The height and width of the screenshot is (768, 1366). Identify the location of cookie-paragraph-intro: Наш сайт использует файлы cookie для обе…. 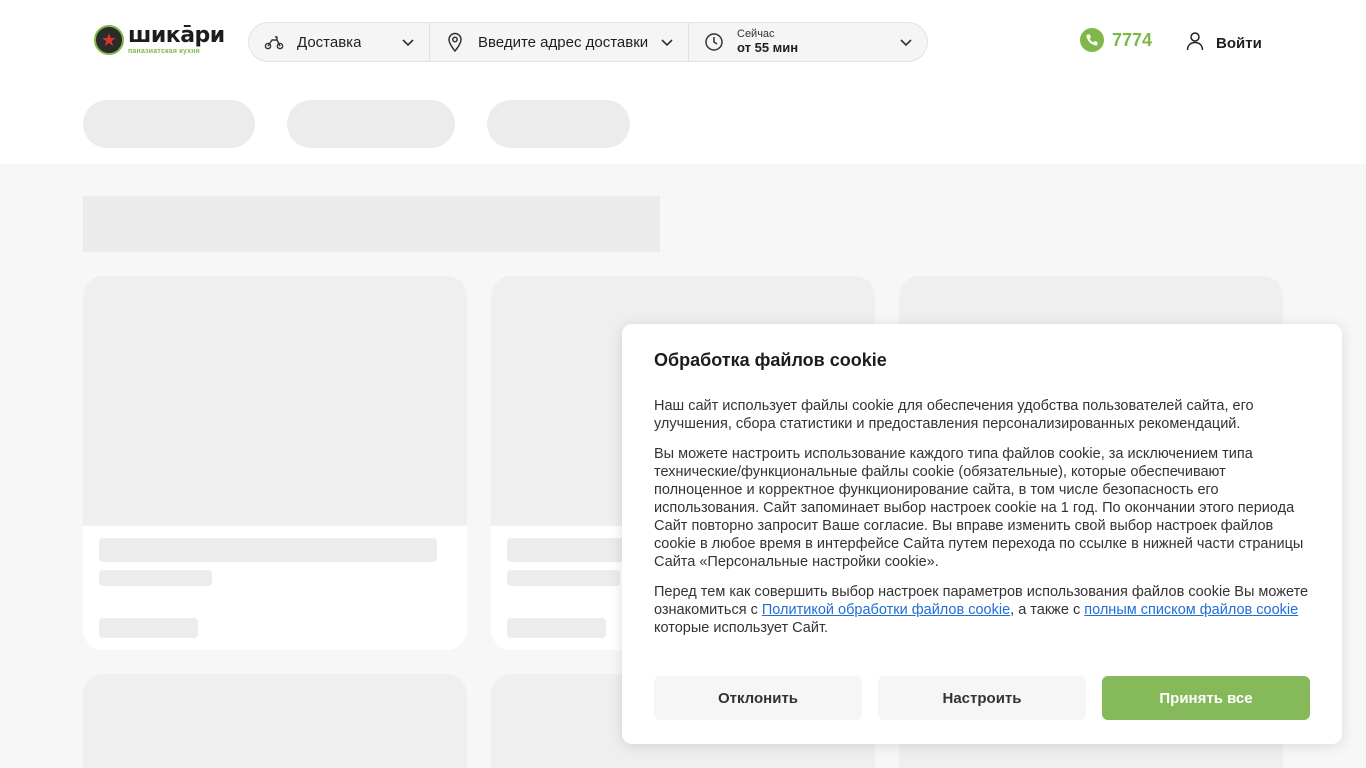
(954, 415).